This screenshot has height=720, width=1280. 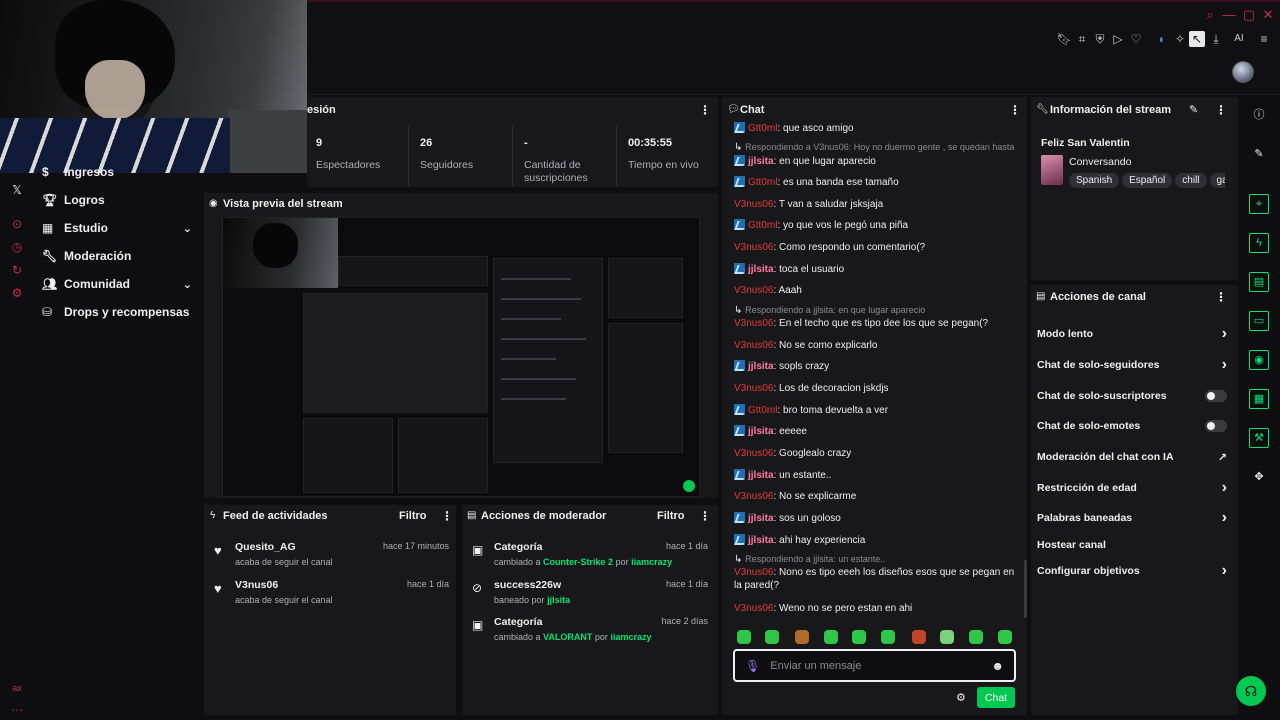 What do you see at coordinates (17, 247) in the screenshot?
I see `clock-icon: ◷` at bounding box center [17, 247].